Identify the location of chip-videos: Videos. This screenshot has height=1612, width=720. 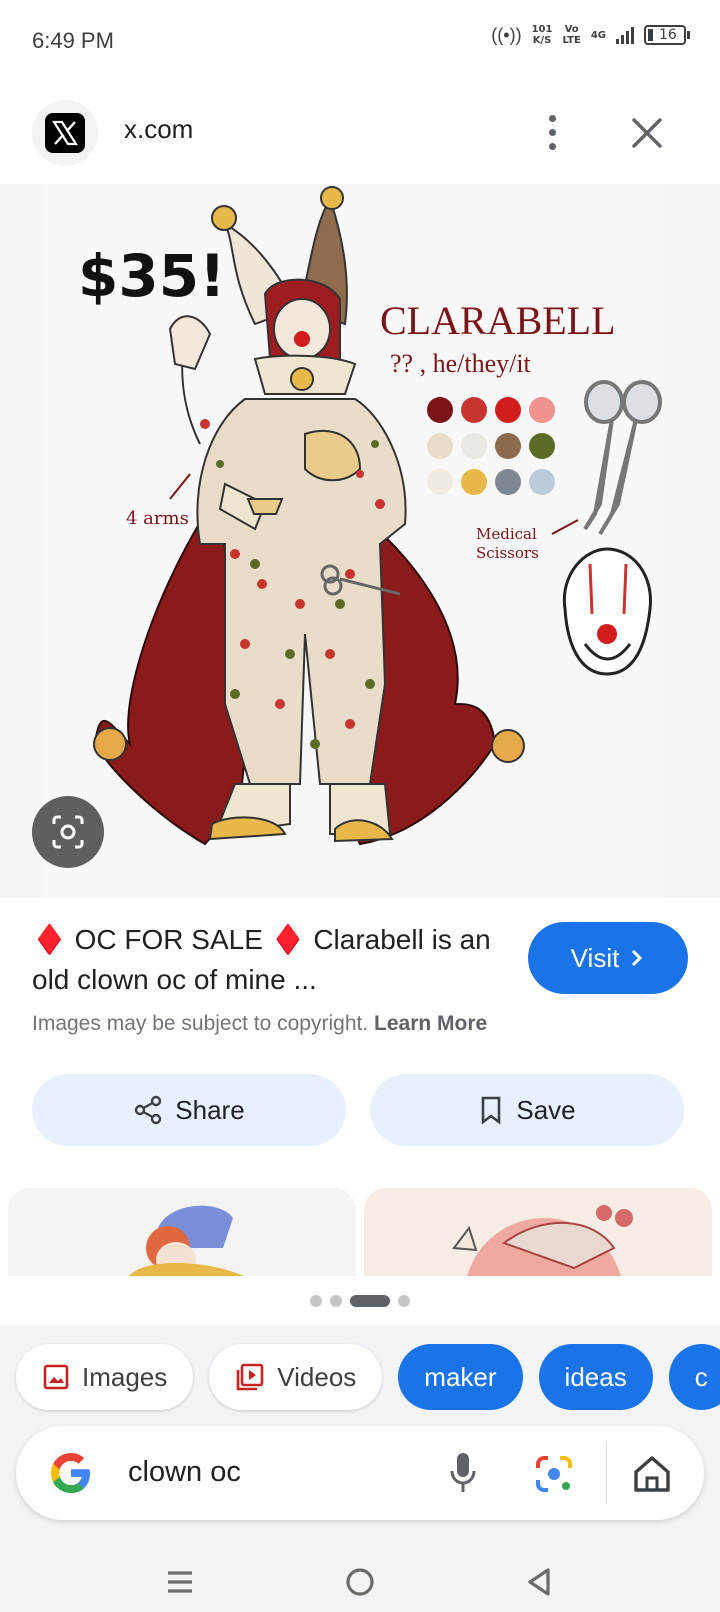
(296, 1377).